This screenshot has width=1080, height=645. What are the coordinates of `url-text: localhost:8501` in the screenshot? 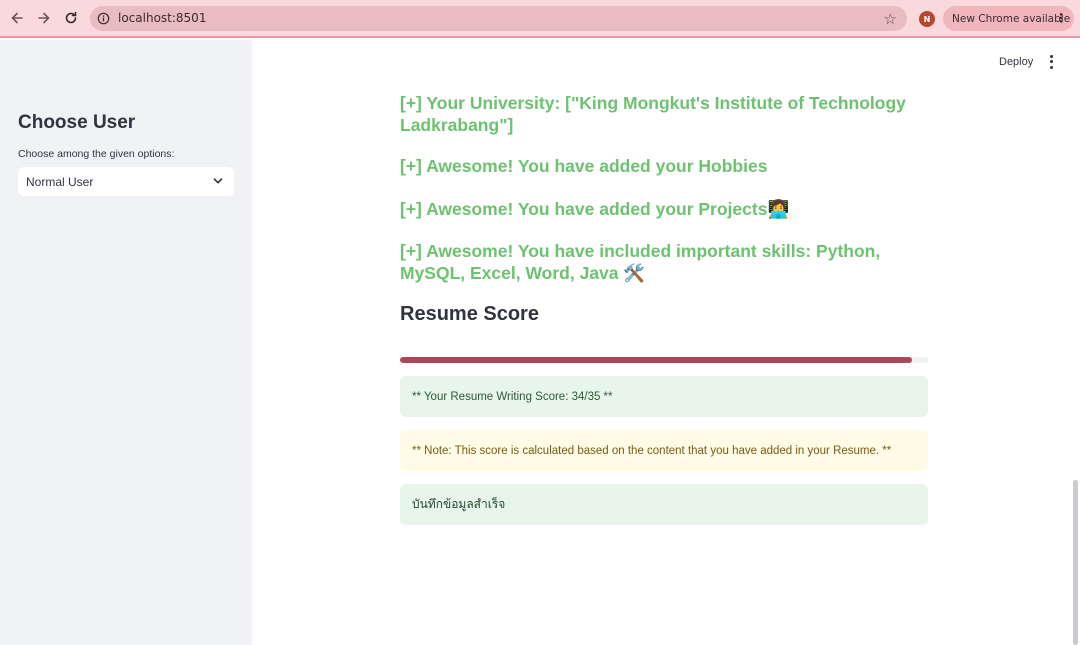 It's located at (162, 18).